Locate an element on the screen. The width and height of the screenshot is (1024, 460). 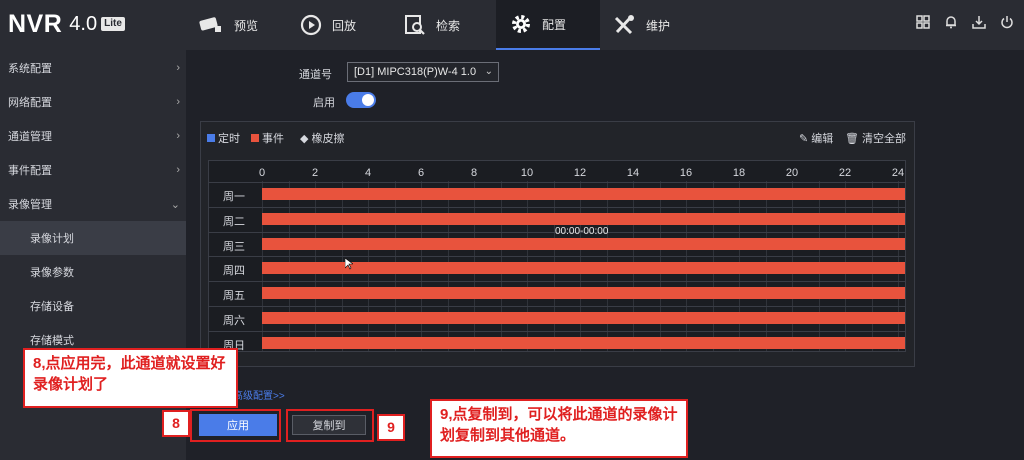
sidebar-item-record-params: 录像参数 is located at coordinates (93, 272).